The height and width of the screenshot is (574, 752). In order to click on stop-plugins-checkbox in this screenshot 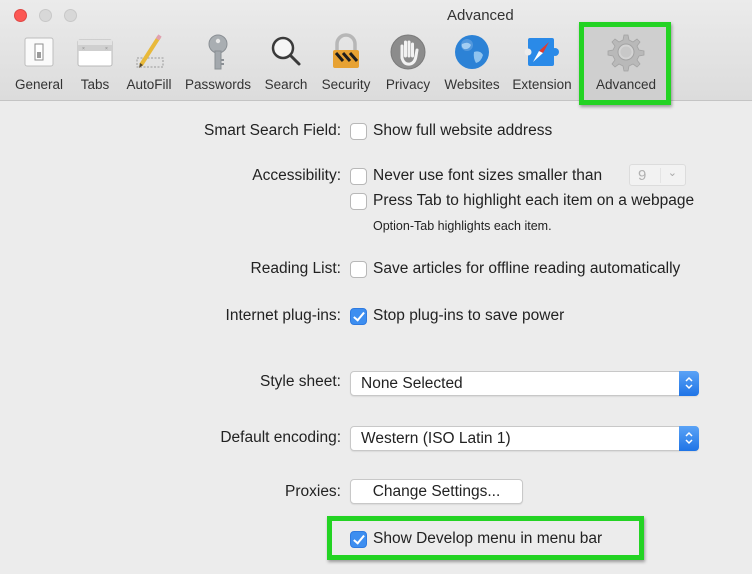, I will do `click(358, 316)`.